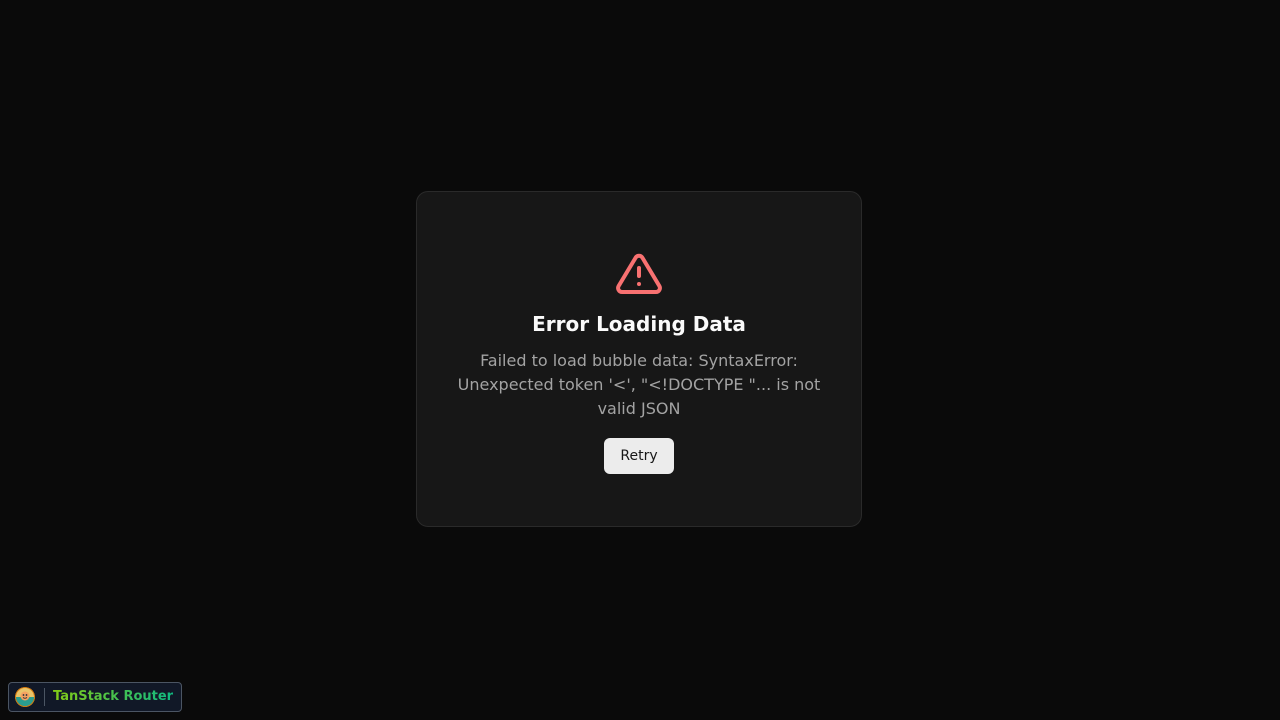  I want to click on tanstack-logo-icon, so click(25, 697).